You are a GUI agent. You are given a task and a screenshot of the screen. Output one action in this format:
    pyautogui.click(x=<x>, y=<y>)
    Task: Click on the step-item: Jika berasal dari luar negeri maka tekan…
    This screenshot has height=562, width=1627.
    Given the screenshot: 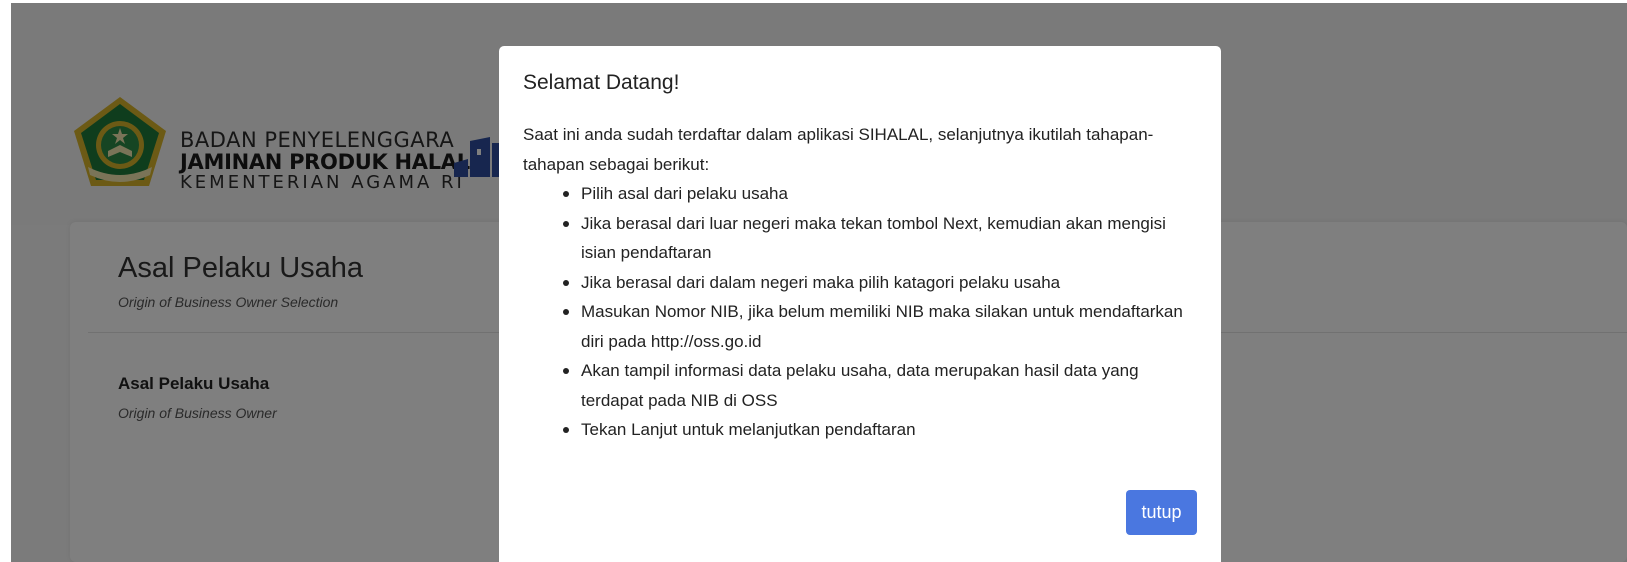 What is the action you would take?
    pyautogui.click(x=883, y=238)
    